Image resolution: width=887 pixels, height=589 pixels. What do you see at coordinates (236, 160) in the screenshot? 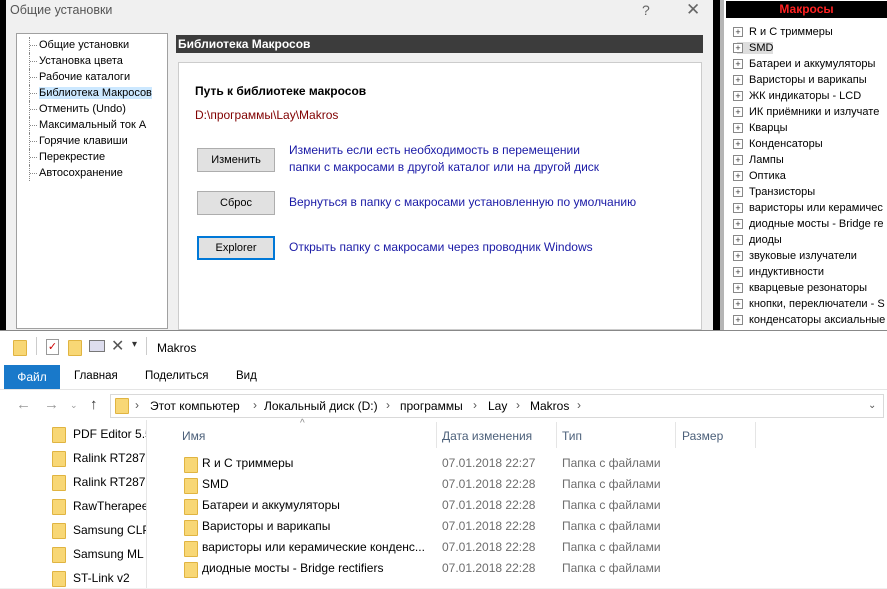
I see `change-button: Изменить` at bounding box center [236, 160].